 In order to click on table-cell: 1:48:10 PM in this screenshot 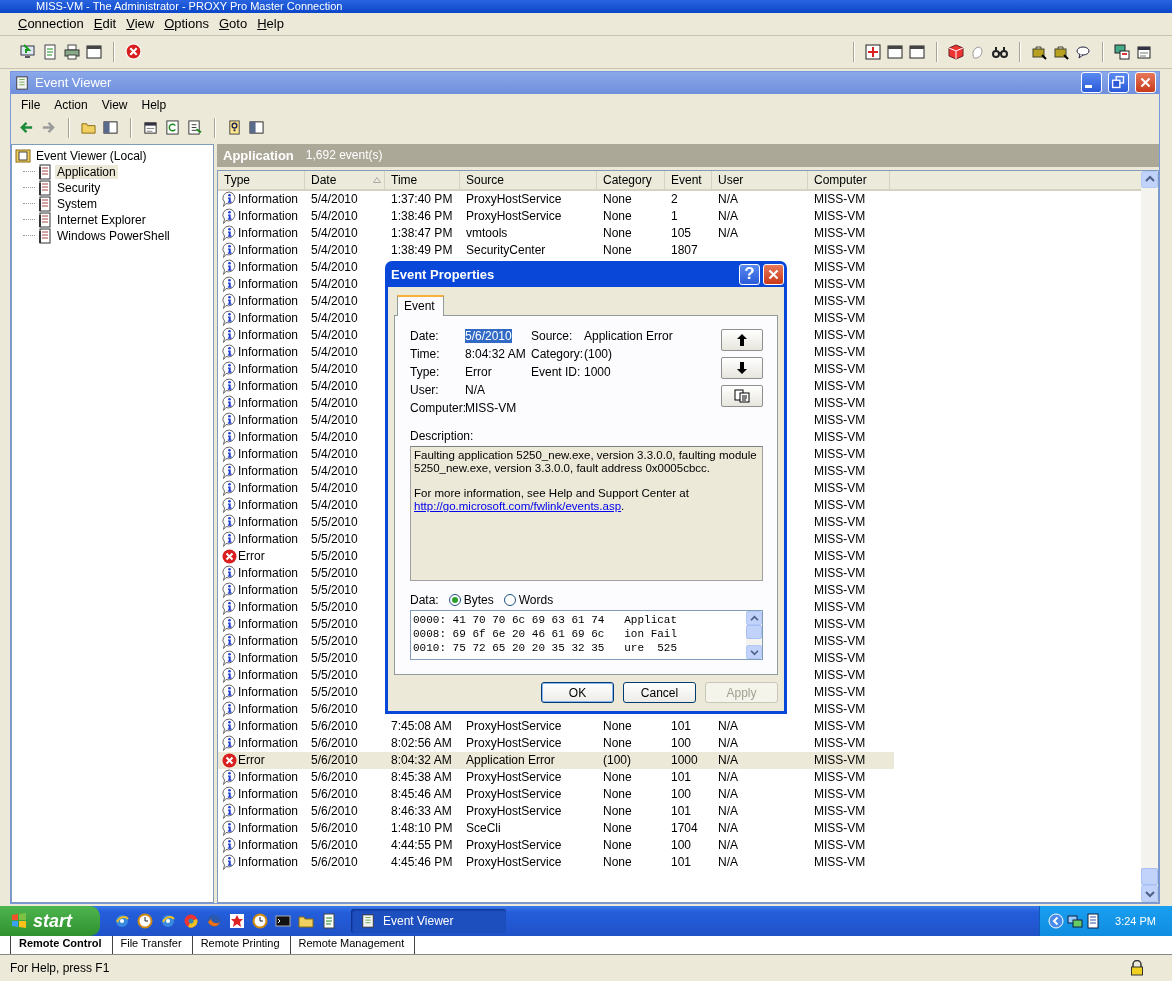, I will do `click(422, 828)`.